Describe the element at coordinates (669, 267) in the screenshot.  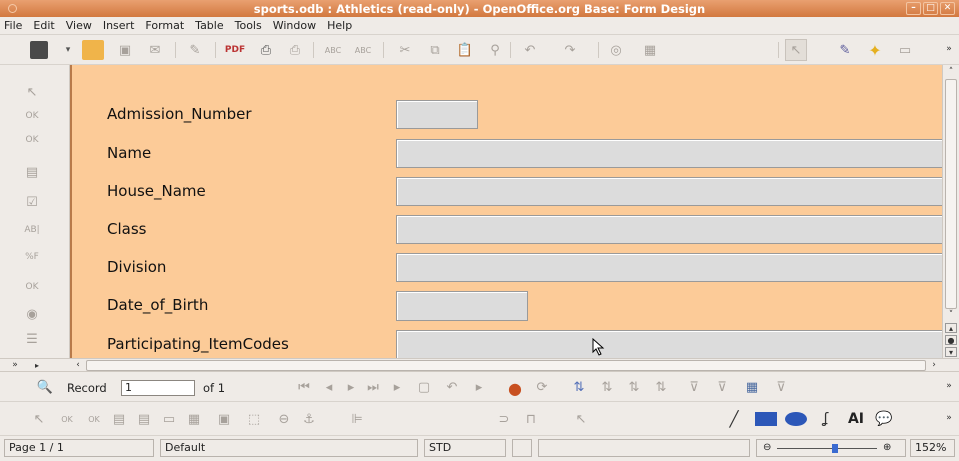
I see `division-field` at that location.